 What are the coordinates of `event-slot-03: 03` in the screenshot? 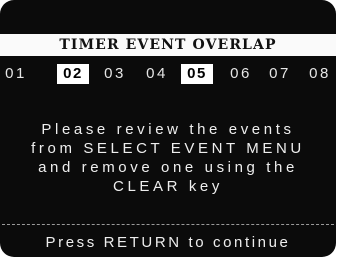 It's located at (115, 73).